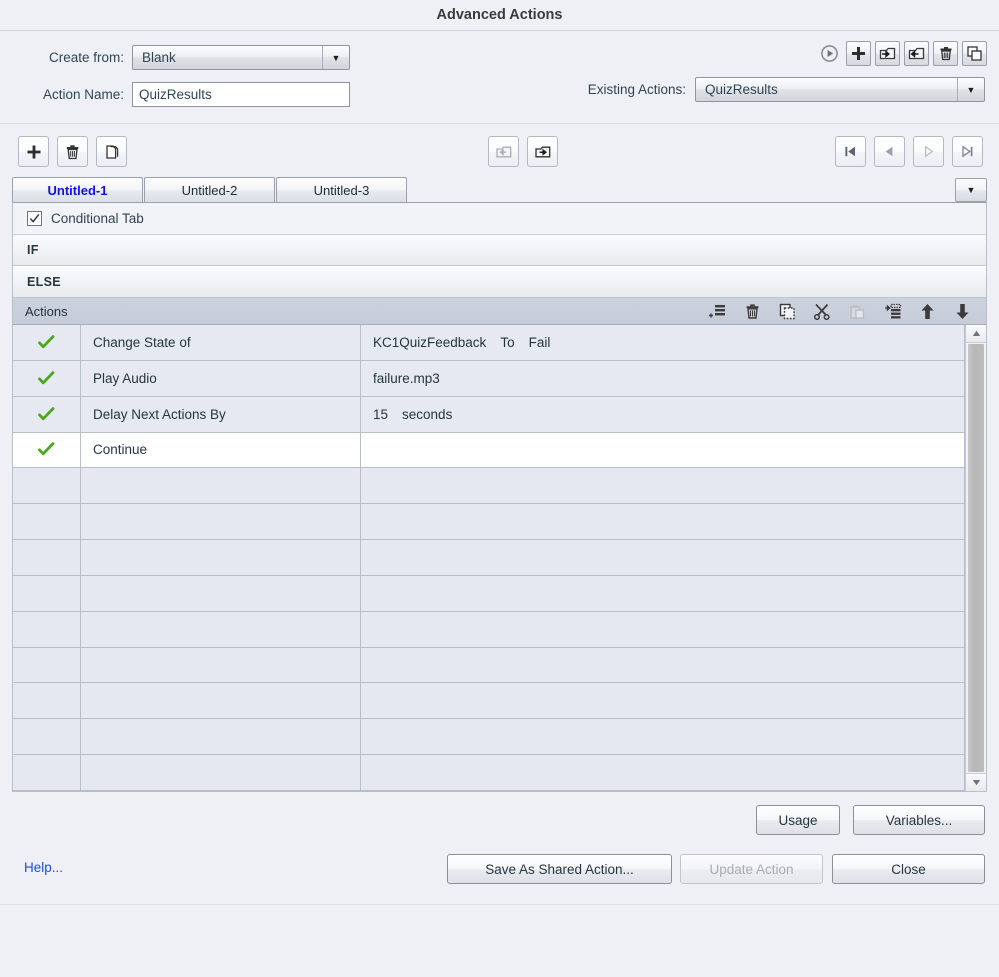 This screenshot has height=977, width=999. I want to click on move-tab-left-button, so click(503, 151).